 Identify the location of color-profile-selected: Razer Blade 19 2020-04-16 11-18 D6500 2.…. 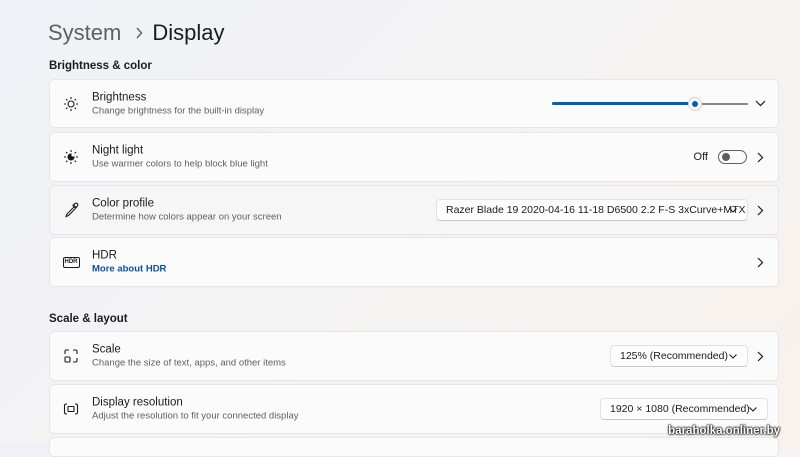
(596, 210).